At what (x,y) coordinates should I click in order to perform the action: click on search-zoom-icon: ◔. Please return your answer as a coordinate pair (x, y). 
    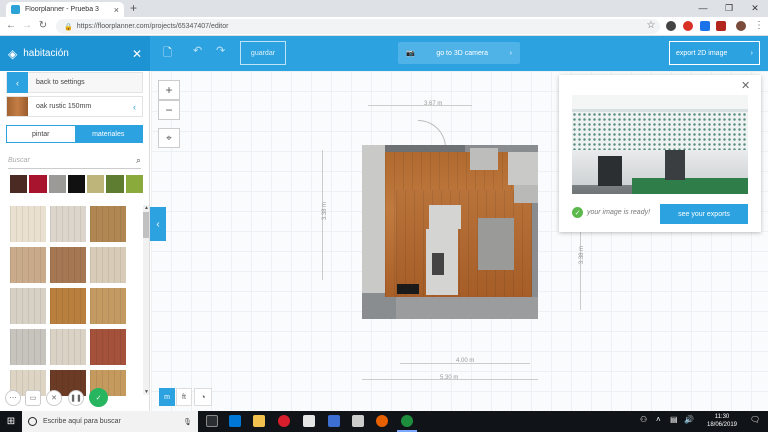
    Looking at the image, I should click on (203, 397).